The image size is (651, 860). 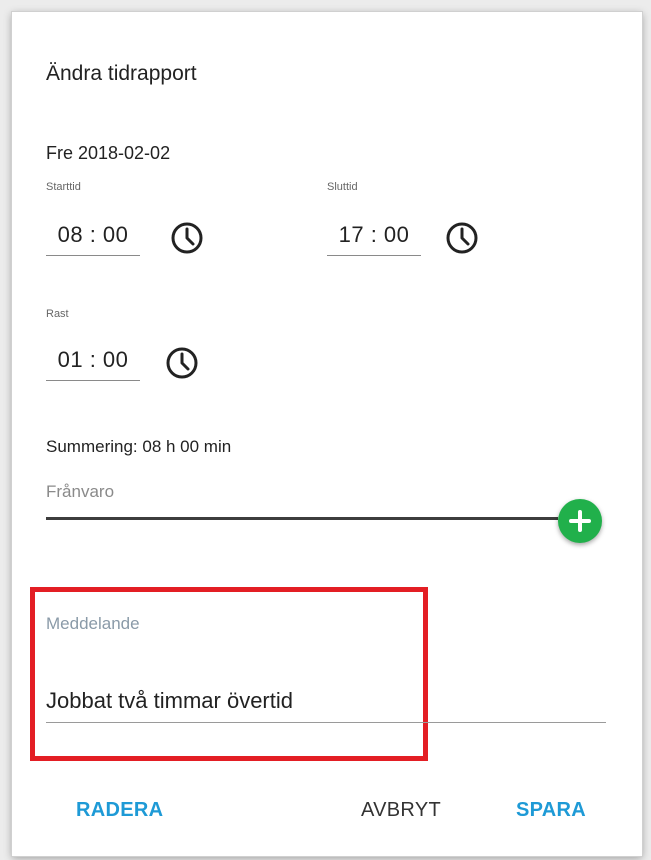 What do you see at coordinates (187, 238) in the screenshot?
I see `start-clock-icon` at bounding box center [187, 238].